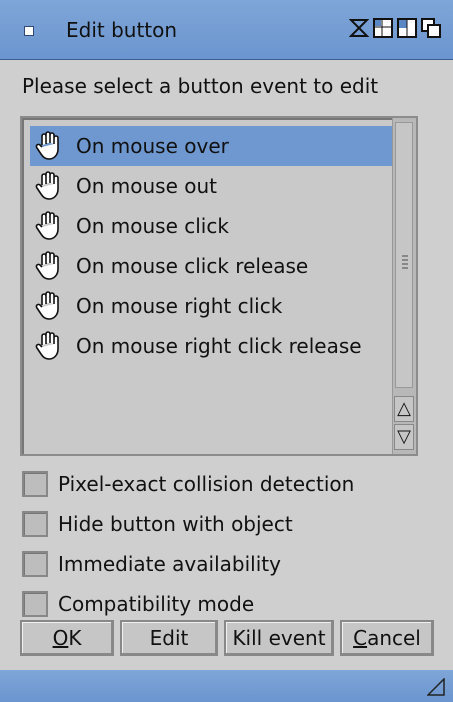  I want to click on kill-event-label: Kill event, so click(279, 638).